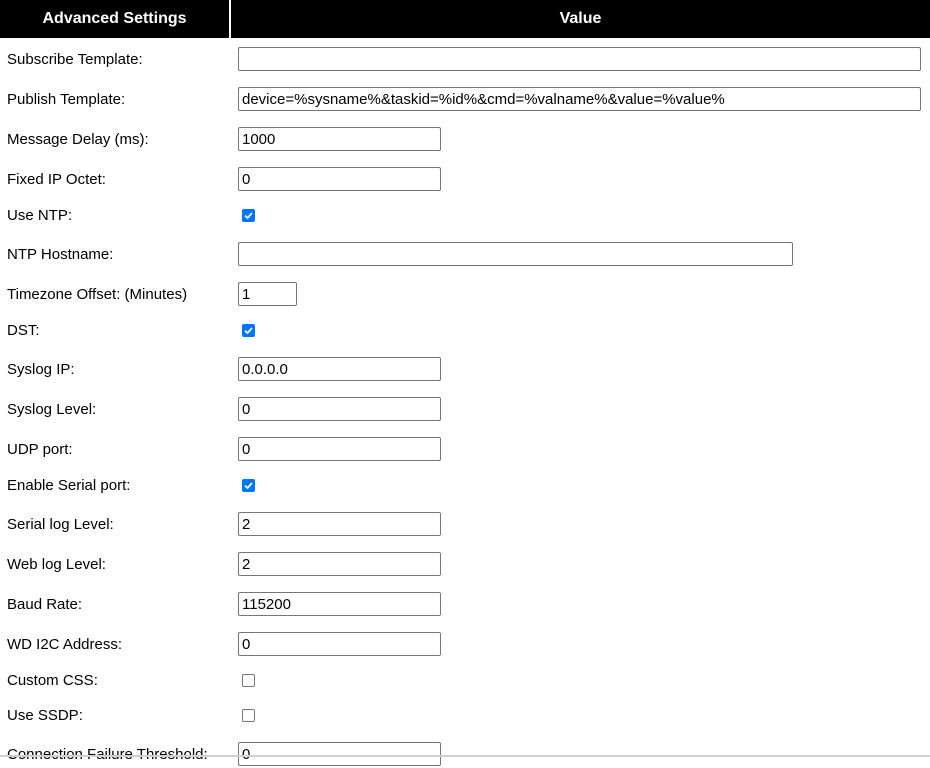 Image resolution: width=930 pixels, height=768 pixels. What do you see at coordinates (339, 644) in the screenshot?
I see `wd-i2c-address-input` at bounding box center [339, 644].